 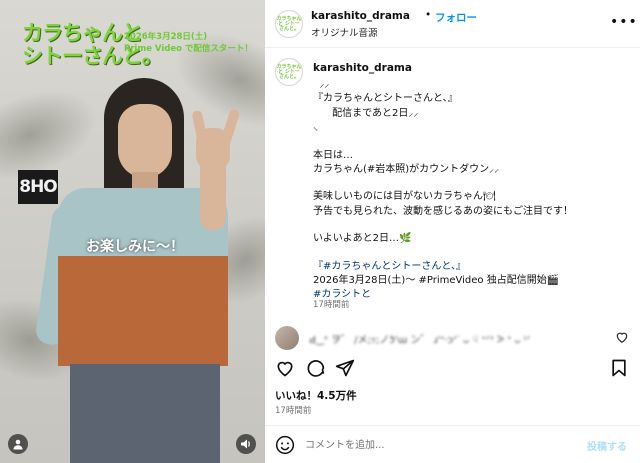 What do you see at coordinates (321, 84) in the screenshot?
I see `caption-line: ⸝⸝` at bounding box center [321, 84].